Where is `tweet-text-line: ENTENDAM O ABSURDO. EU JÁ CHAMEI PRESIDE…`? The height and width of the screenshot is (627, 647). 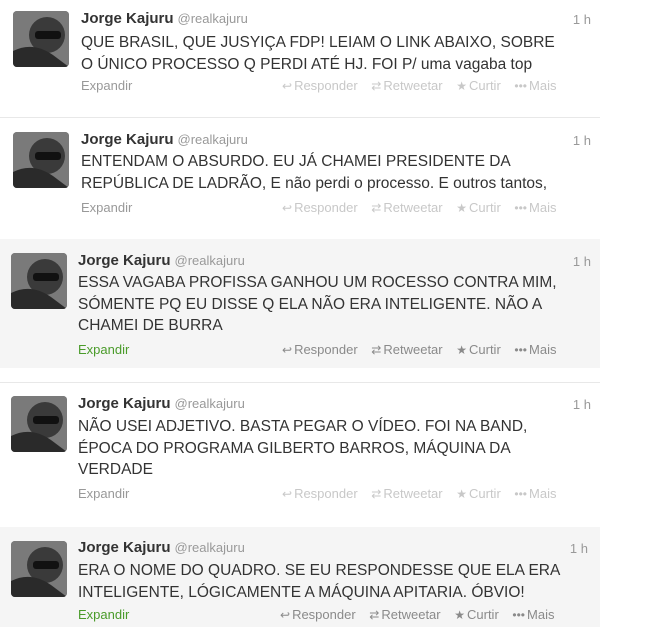 tweet-text-line: ENTENDAM O ABSURDO. EU JÁ CHAMEI PRESIDE… is located at coordinates (296, 161).